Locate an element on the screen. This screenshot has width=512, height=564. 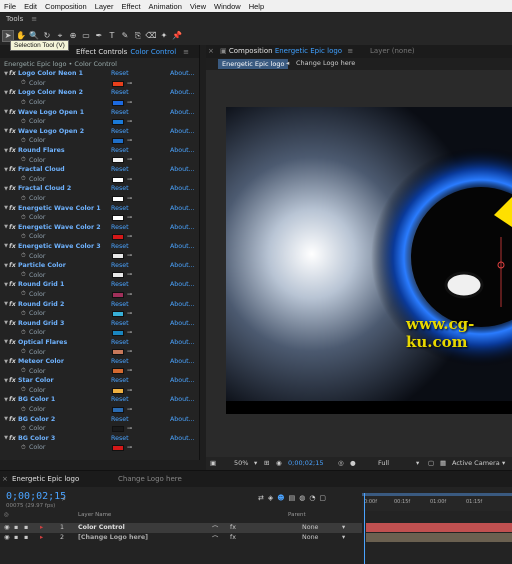
rectangle-tool-icon: ▭ is located at coordinates (86, 36).